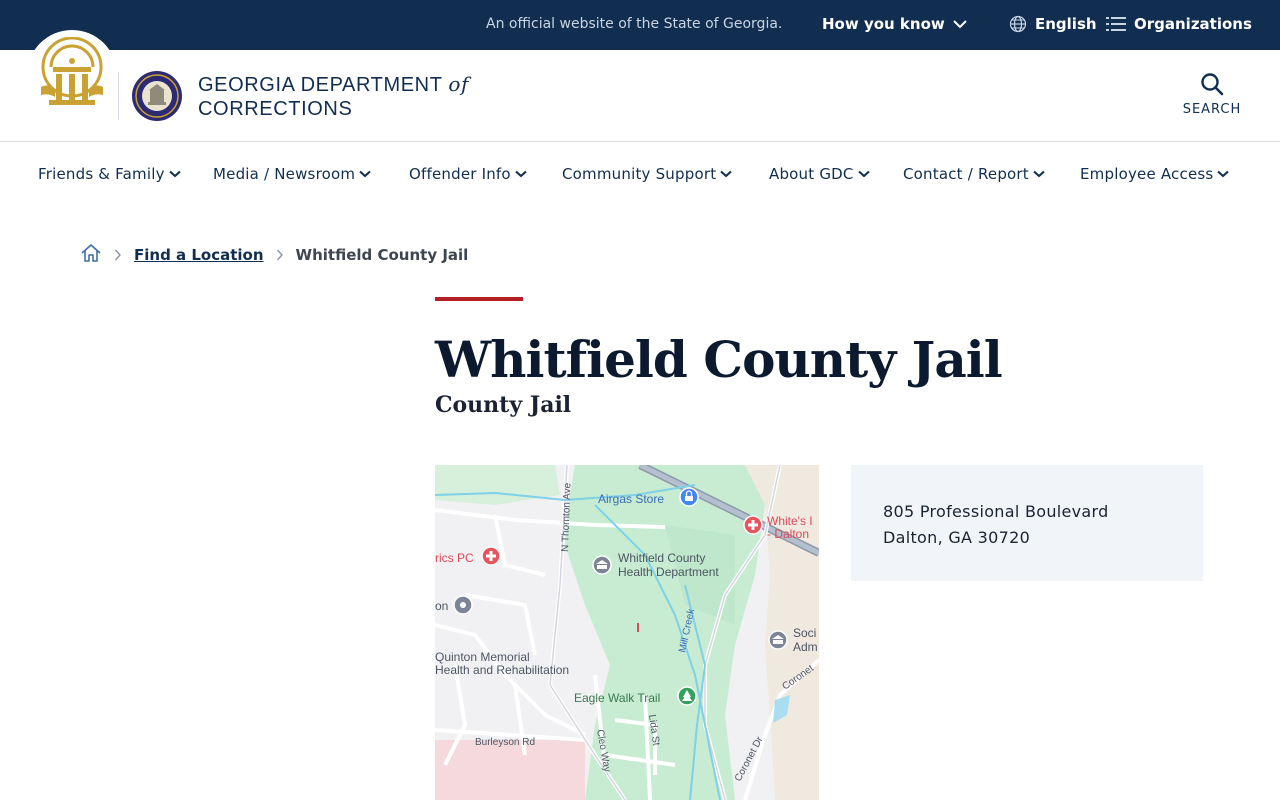  I want to click on nav-item-community-support: Community Support, so click(647, 174).